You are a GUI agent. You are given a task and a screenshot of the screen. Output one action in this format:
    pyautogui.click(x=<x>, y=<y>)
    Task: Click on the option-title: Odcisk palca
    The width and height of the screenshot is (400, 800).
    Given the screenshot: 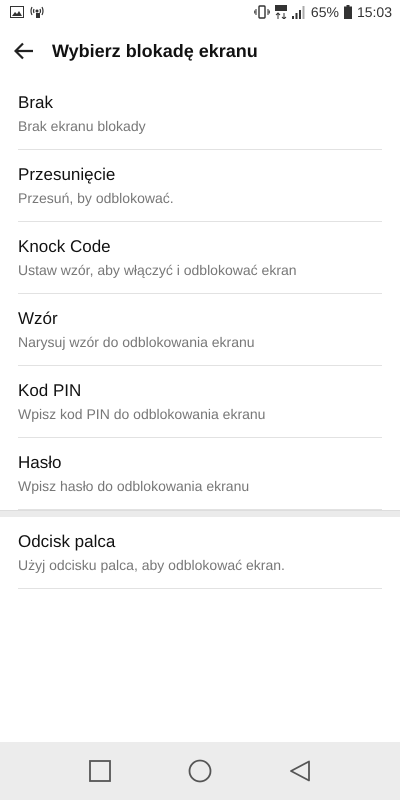 What is the action you would take?
    pyautogui.click(x=67, y=542)
    